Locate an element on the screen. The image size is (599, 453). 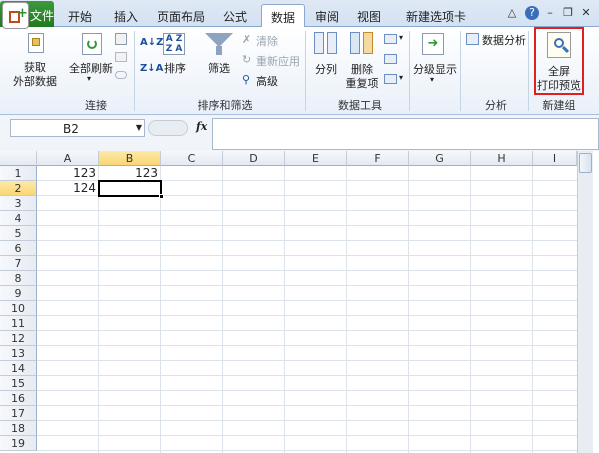
group-show-button: 分级显示 is located at coordinates (435, 69).